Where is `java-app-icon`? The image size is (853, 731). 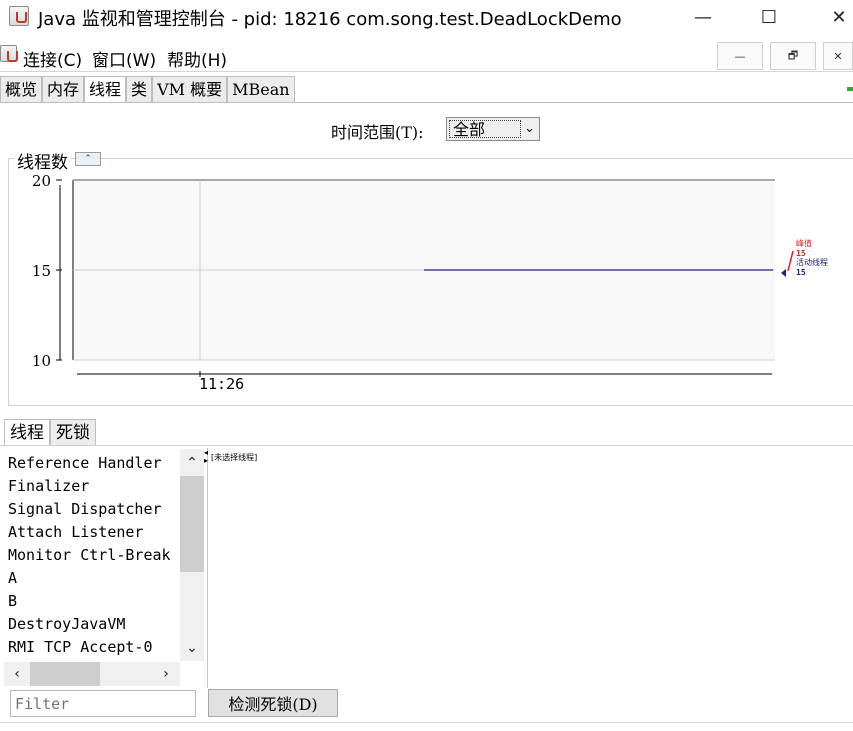
java-app-icon is located at coordinates (19, 16).